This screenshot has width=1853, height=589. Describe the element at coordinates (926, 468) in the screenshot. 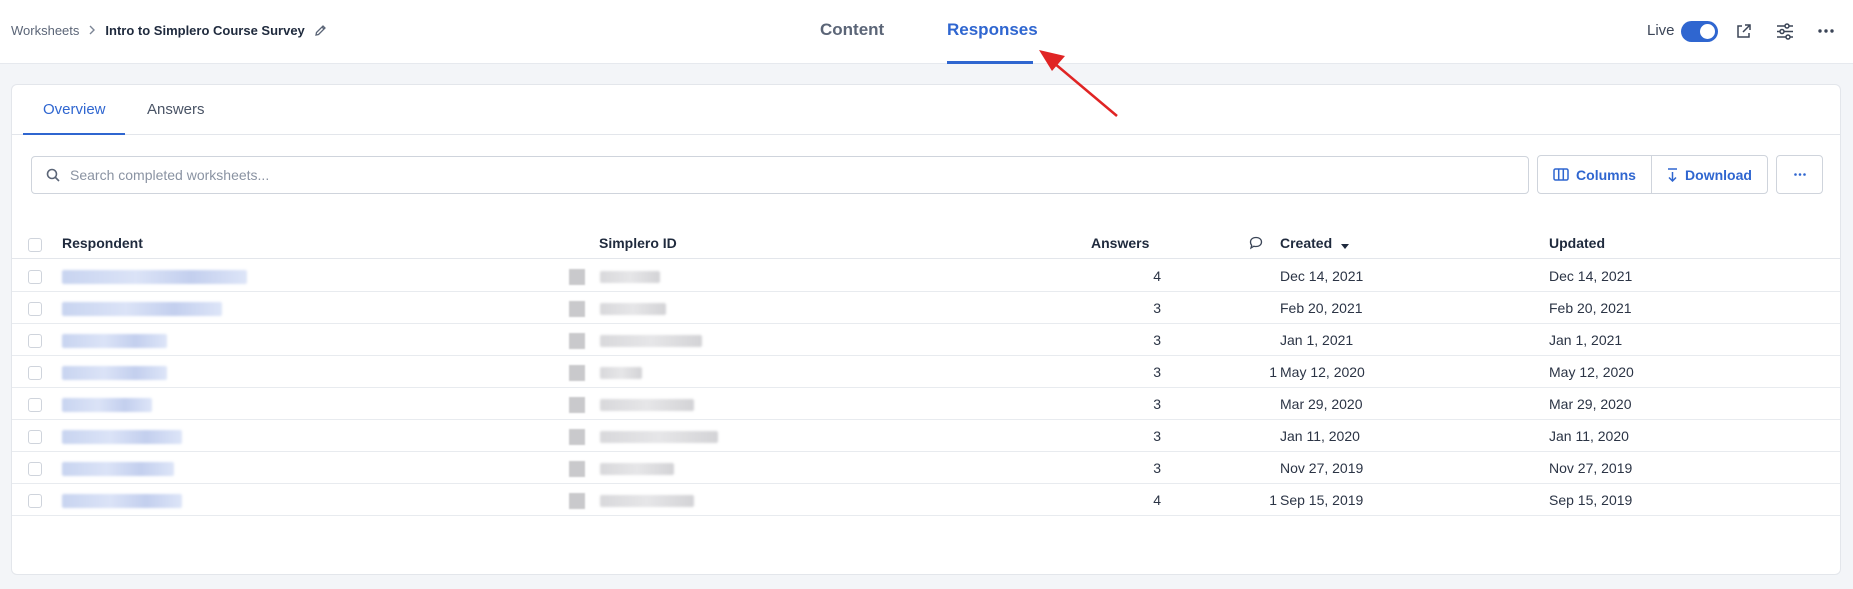

I see `table-row: 3 Nov 27, 2019 Nov 27, 2019` at that location.